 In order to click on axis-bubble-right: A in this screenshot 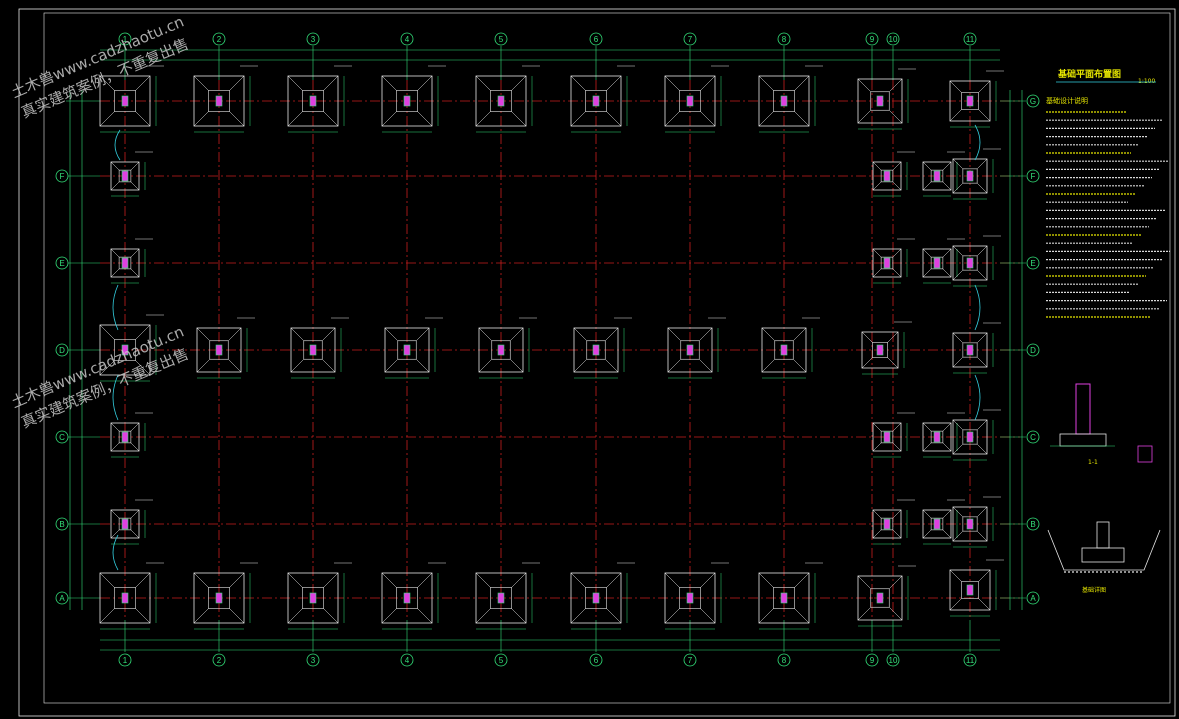, I will do `click(1033, 598)`.